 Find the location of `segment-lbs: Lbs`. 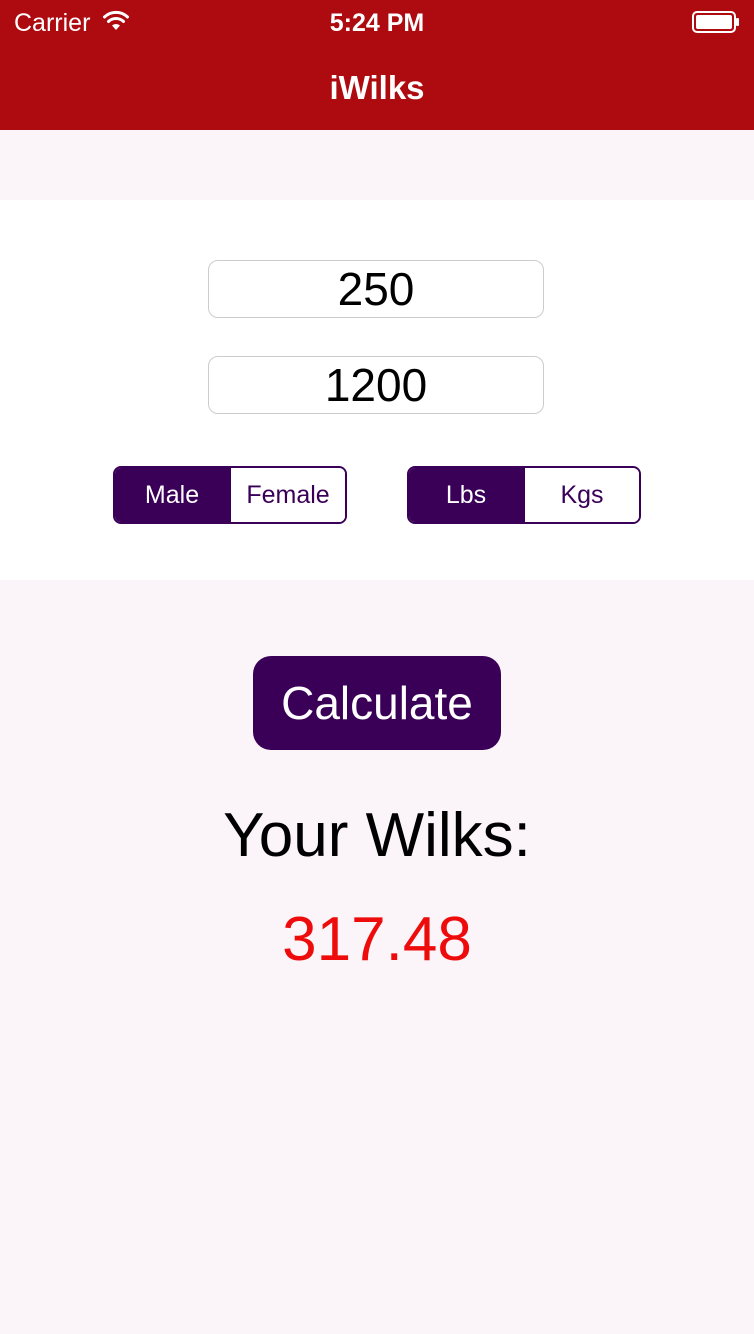

segment-lbs: Lbs is located at coordinates (466, 495).